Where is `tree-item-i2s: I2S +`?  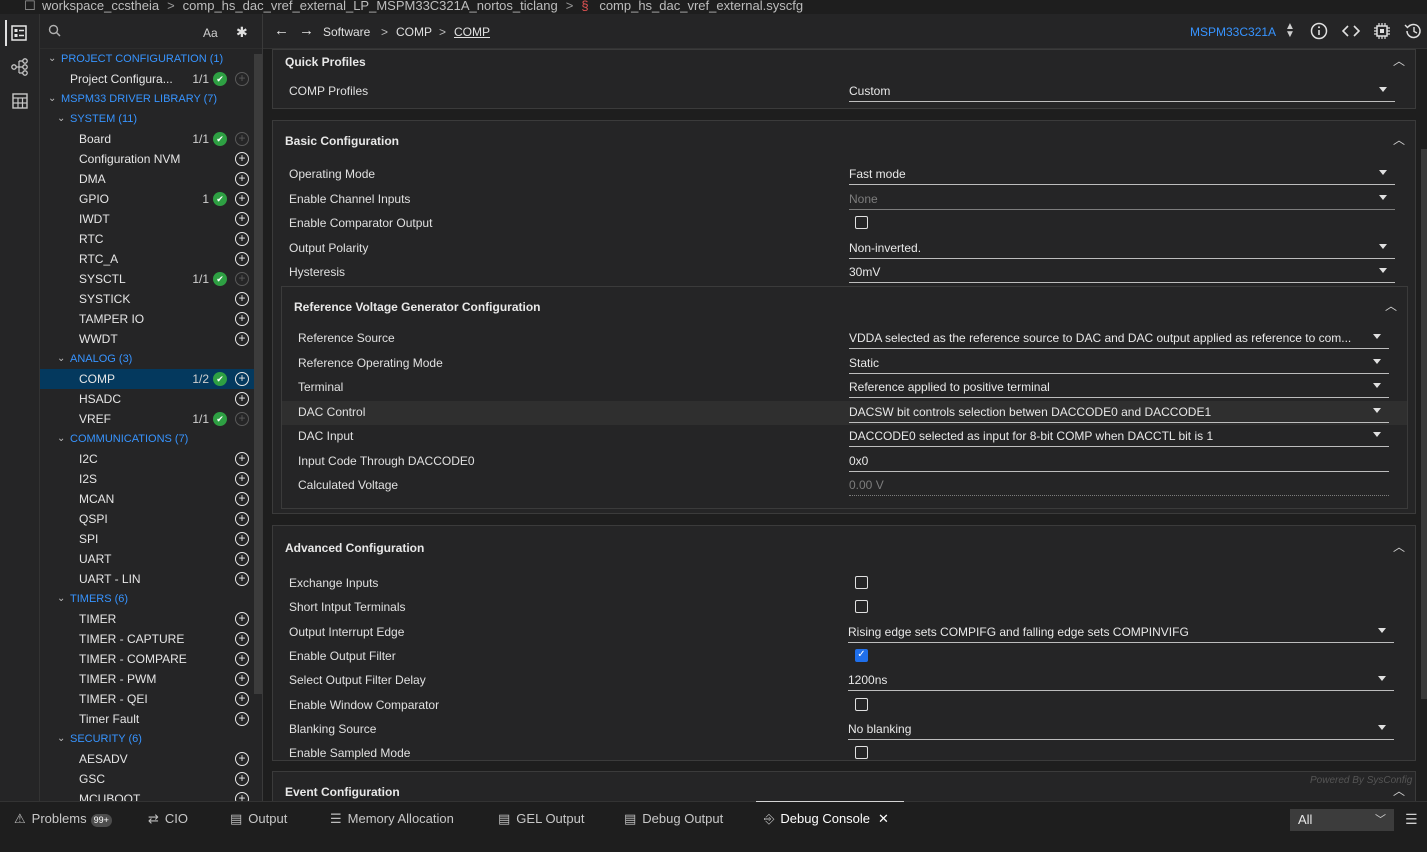
tree-item-i2s: I2S + is located at coordinates (151, 479).